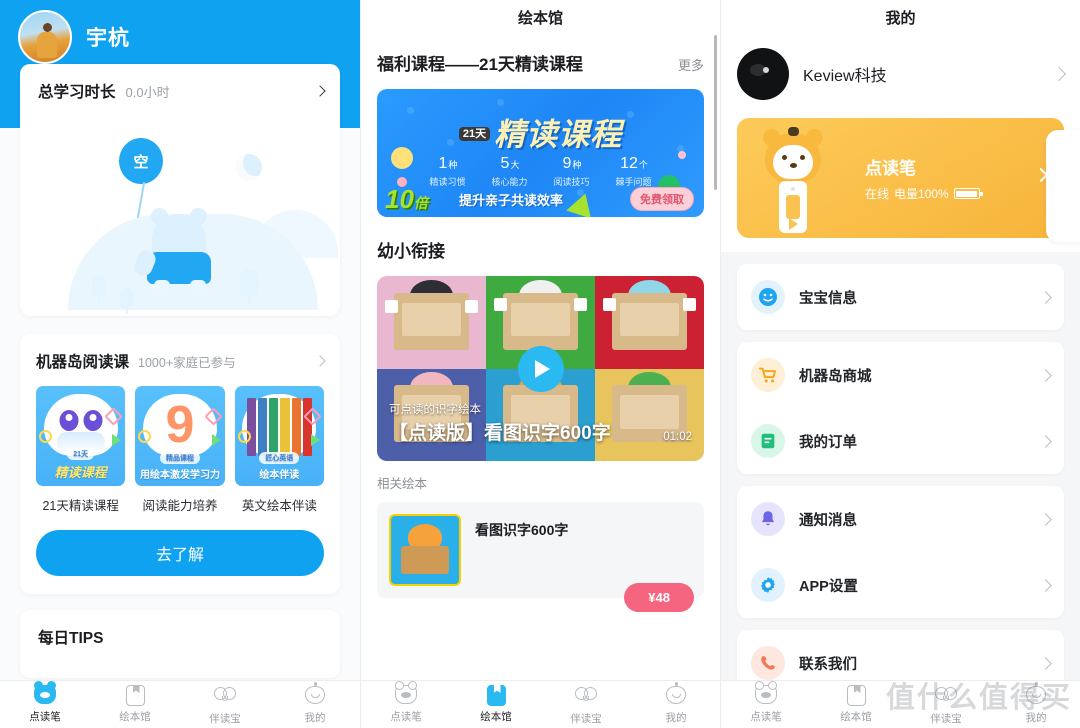  I want to click on menu-item-orders: 我的订单, so click(900, 441).